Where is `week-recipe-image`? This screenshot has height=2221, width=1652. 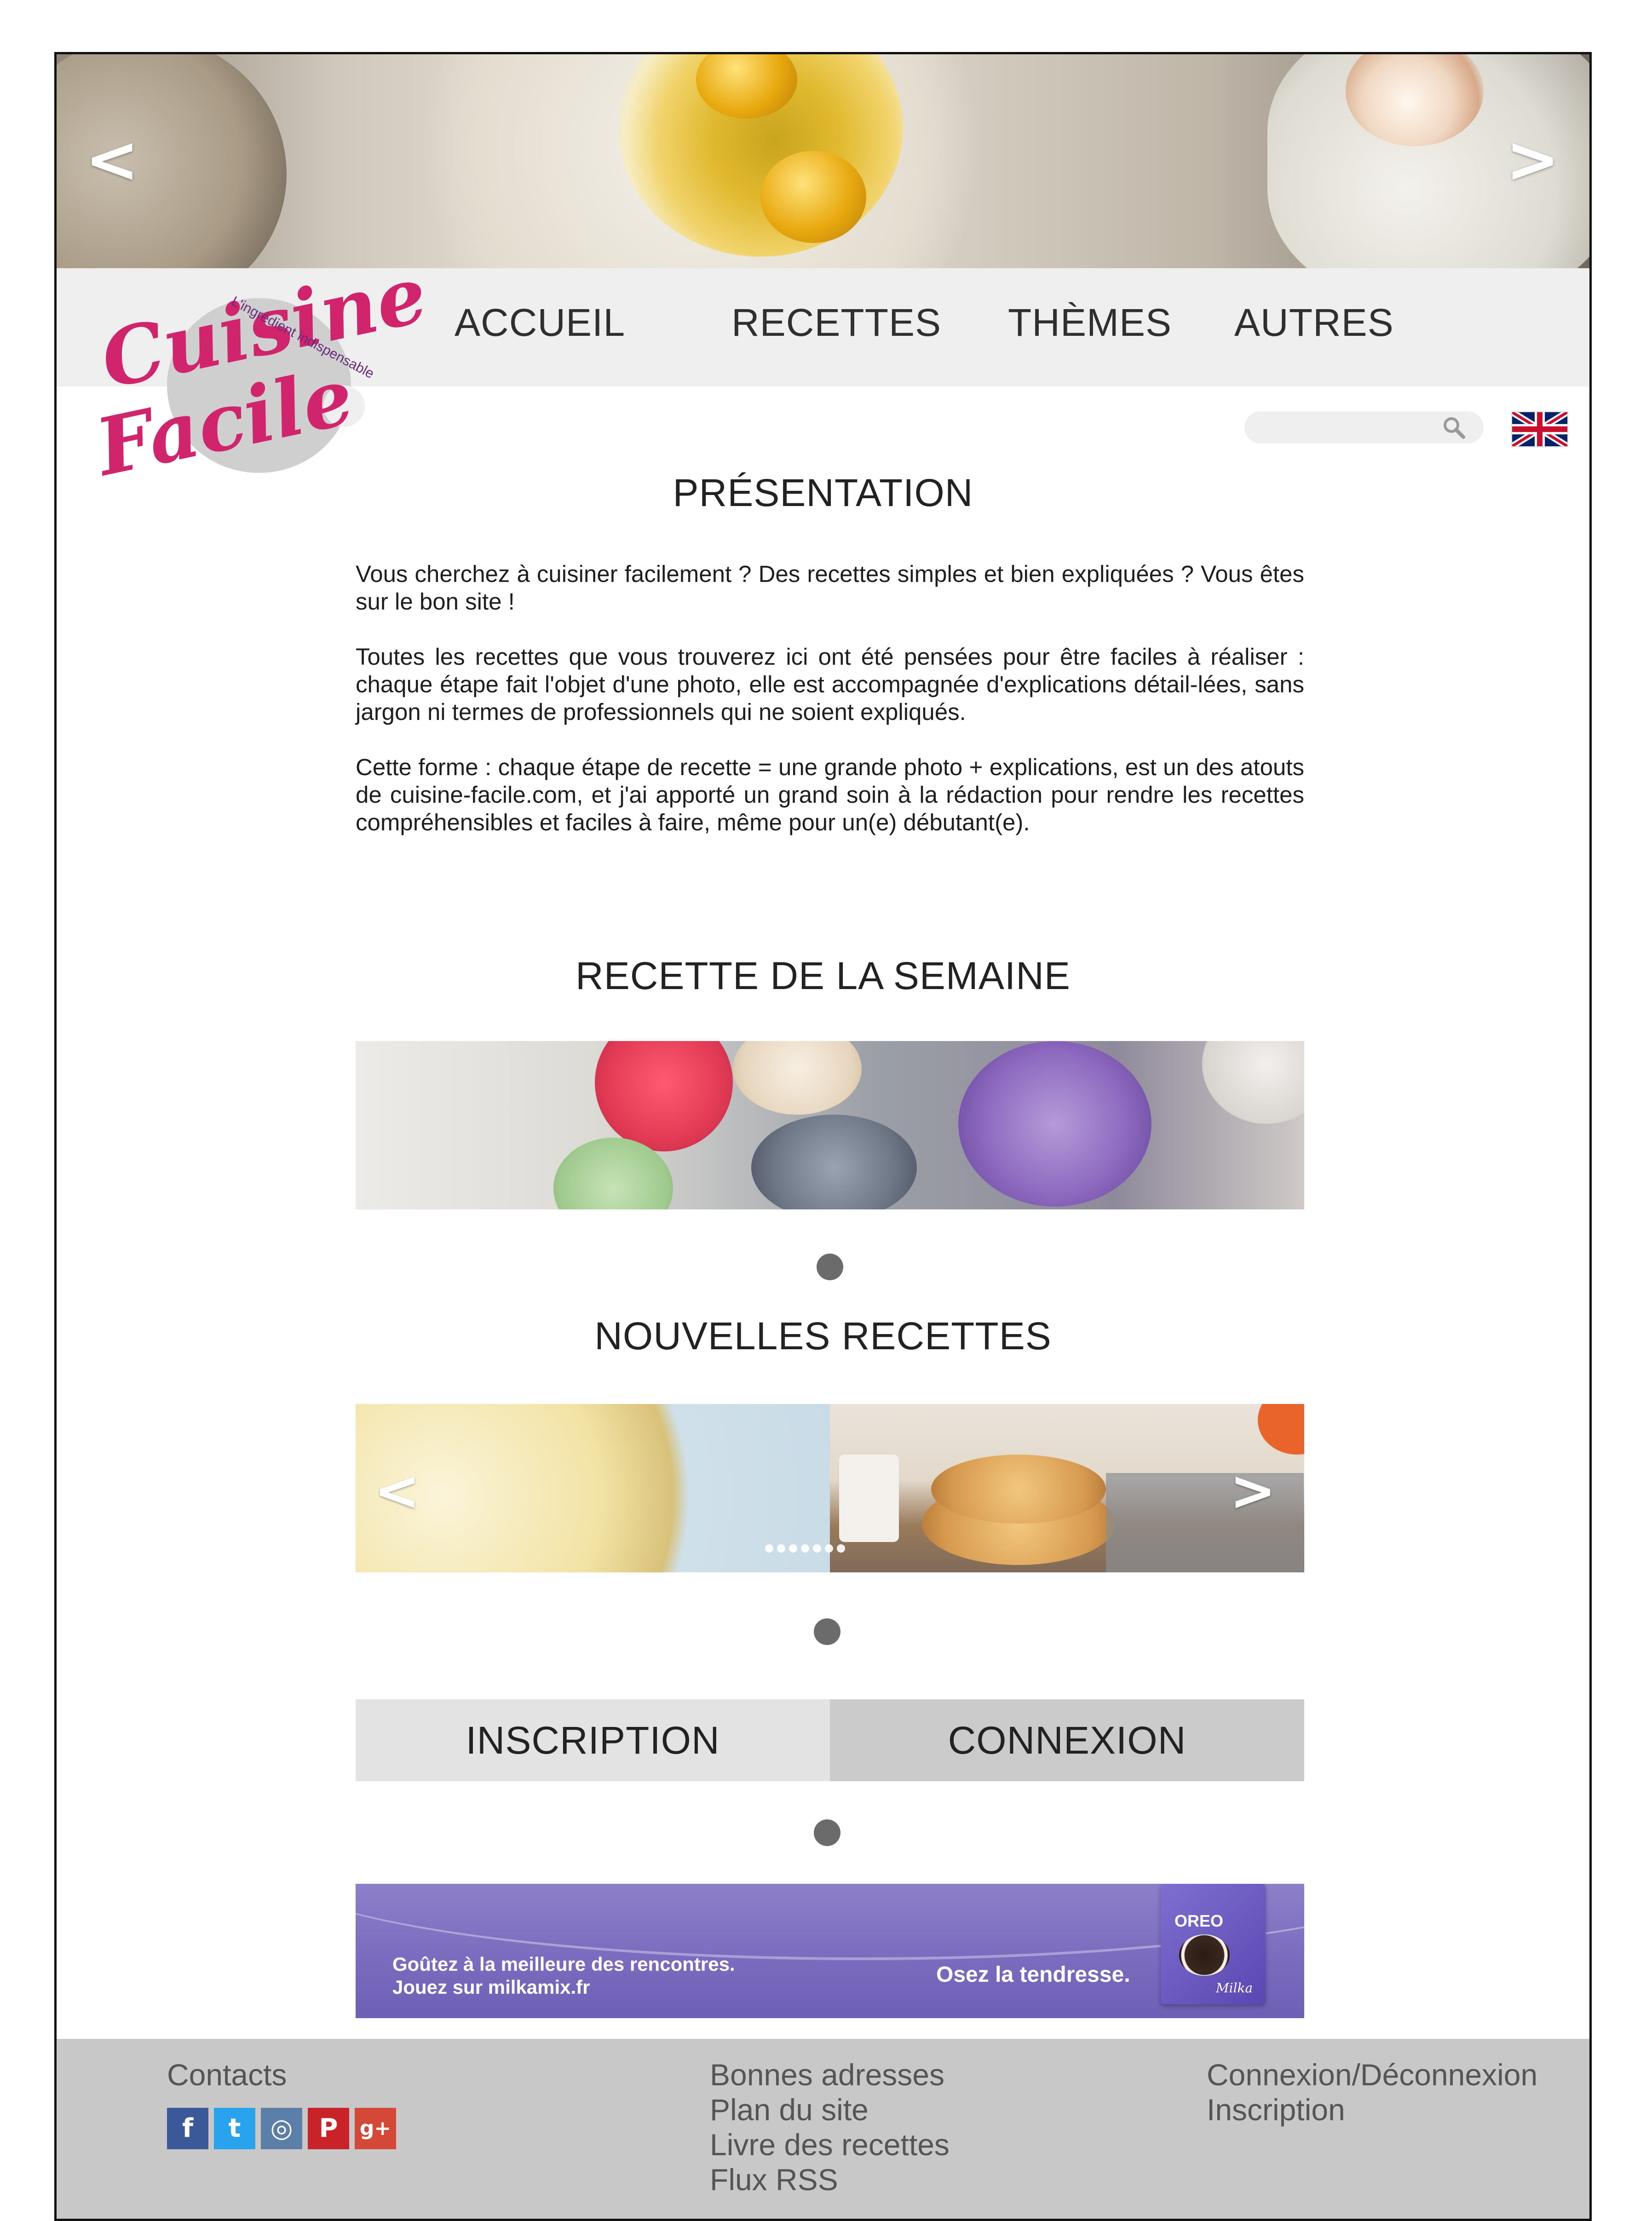
week-recipe-image is located at coordinates (830, 1125).